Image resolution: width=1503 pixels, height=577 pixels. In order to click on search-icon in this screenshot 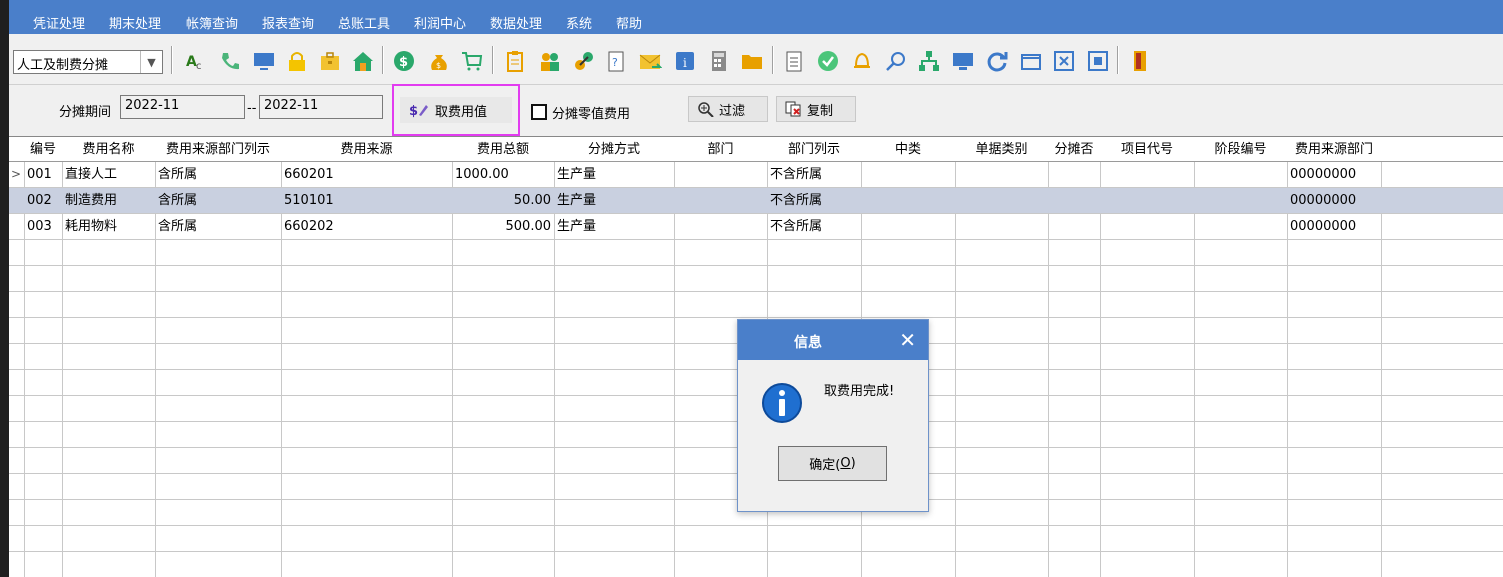, I will do `click(896, 61)`.